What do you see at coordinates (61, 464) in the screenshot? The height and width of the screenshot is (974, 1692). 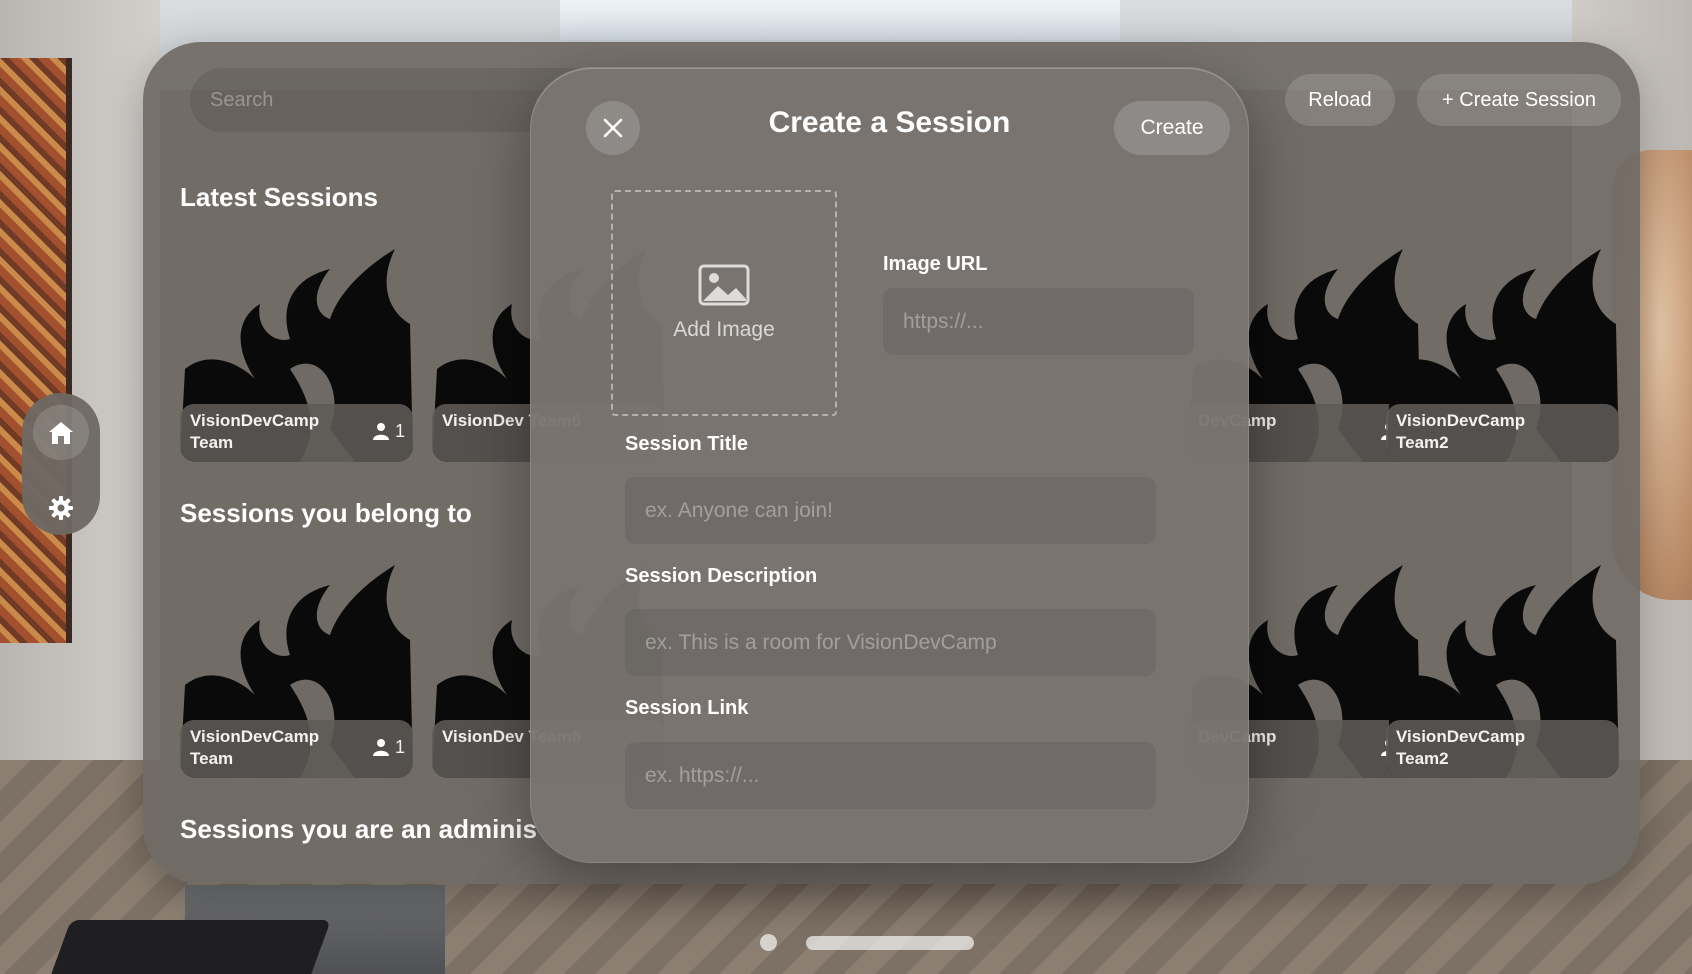 I see `tab-ornament` at bounding box center [61, 464].